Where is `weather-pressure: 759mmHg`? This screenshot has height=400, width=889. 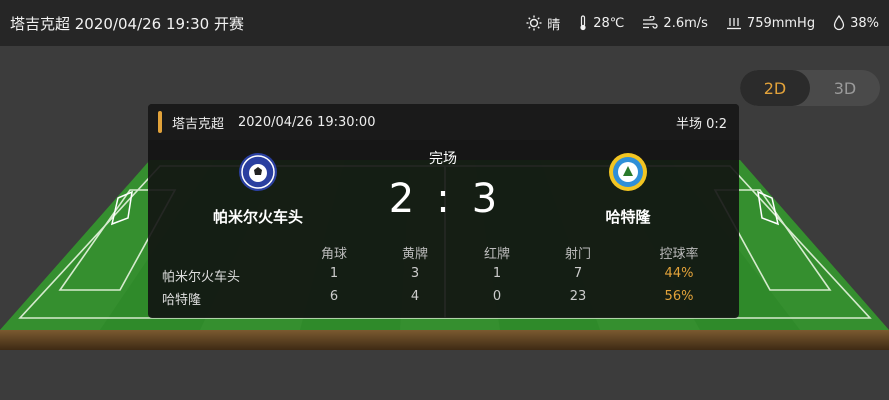 weather-pressure: 759mmHg is located at coordinates (770, 23).